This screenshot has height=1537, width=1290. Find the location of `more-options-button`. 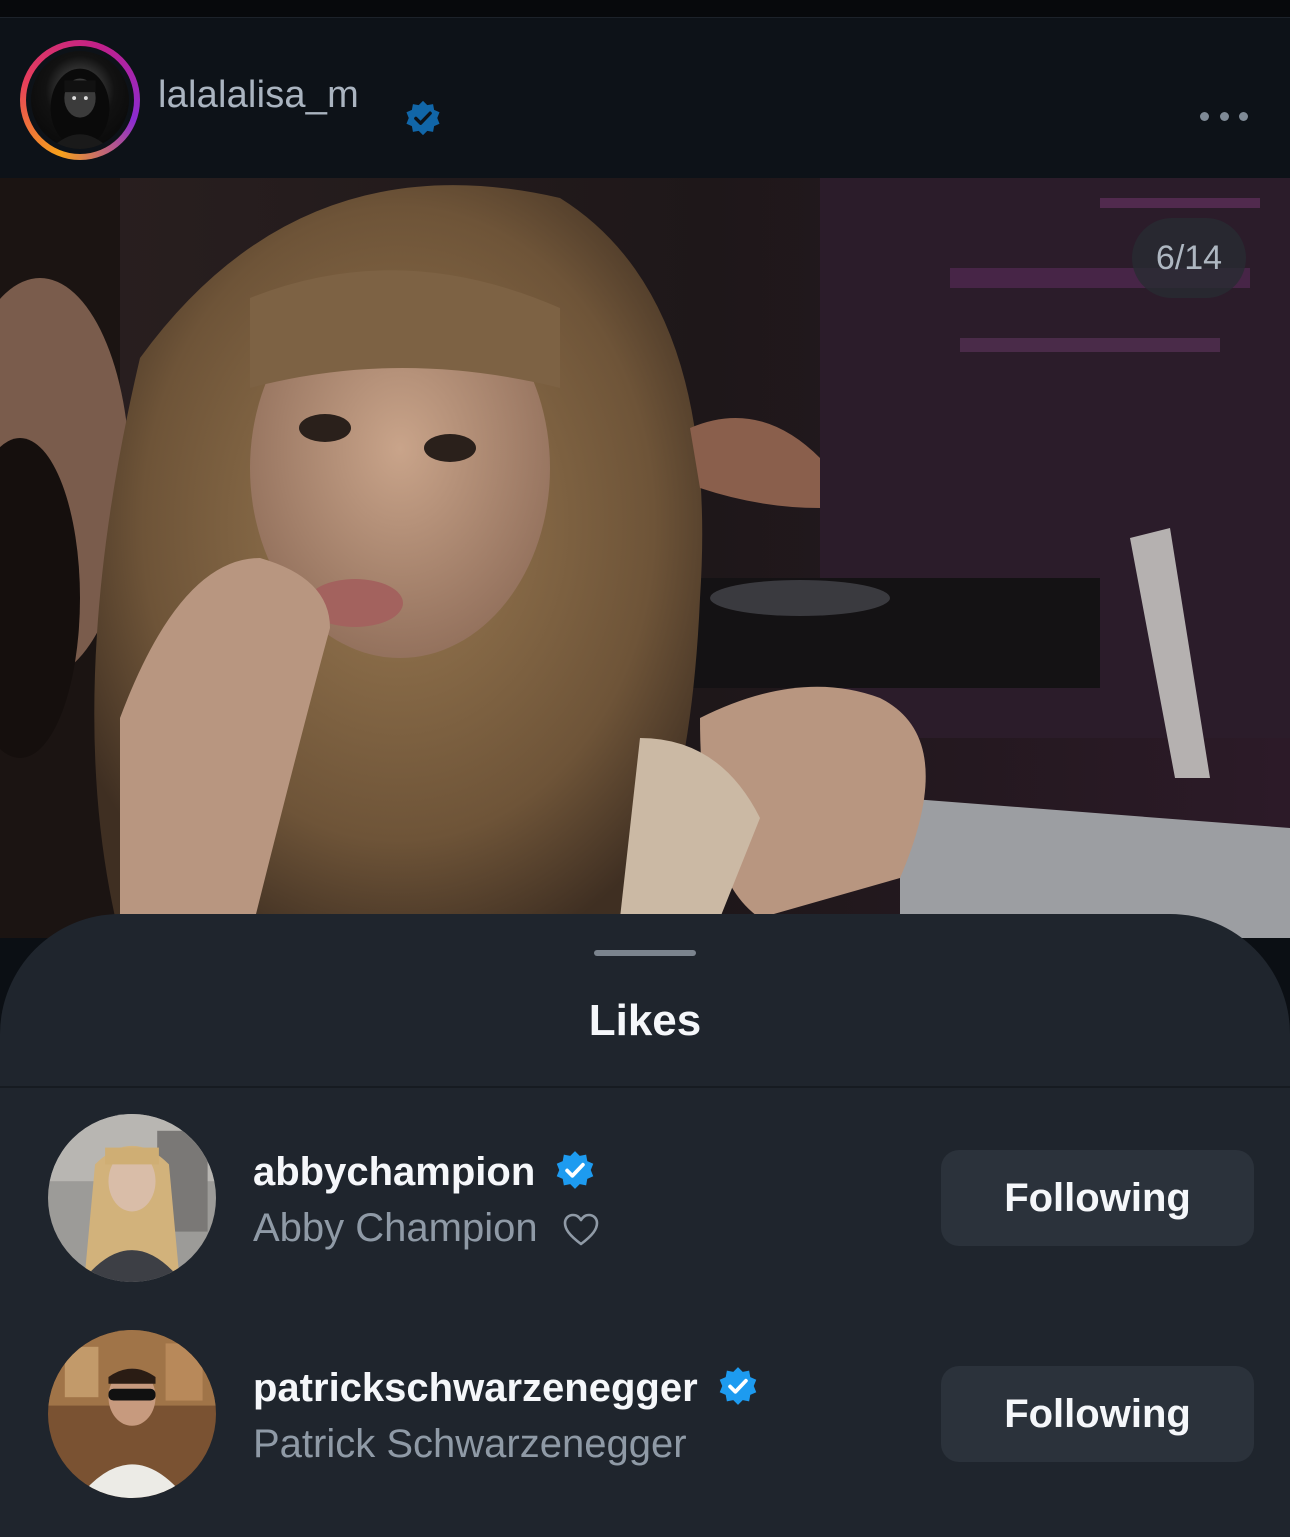

more-options-button is located at coordinates (1224, 116).